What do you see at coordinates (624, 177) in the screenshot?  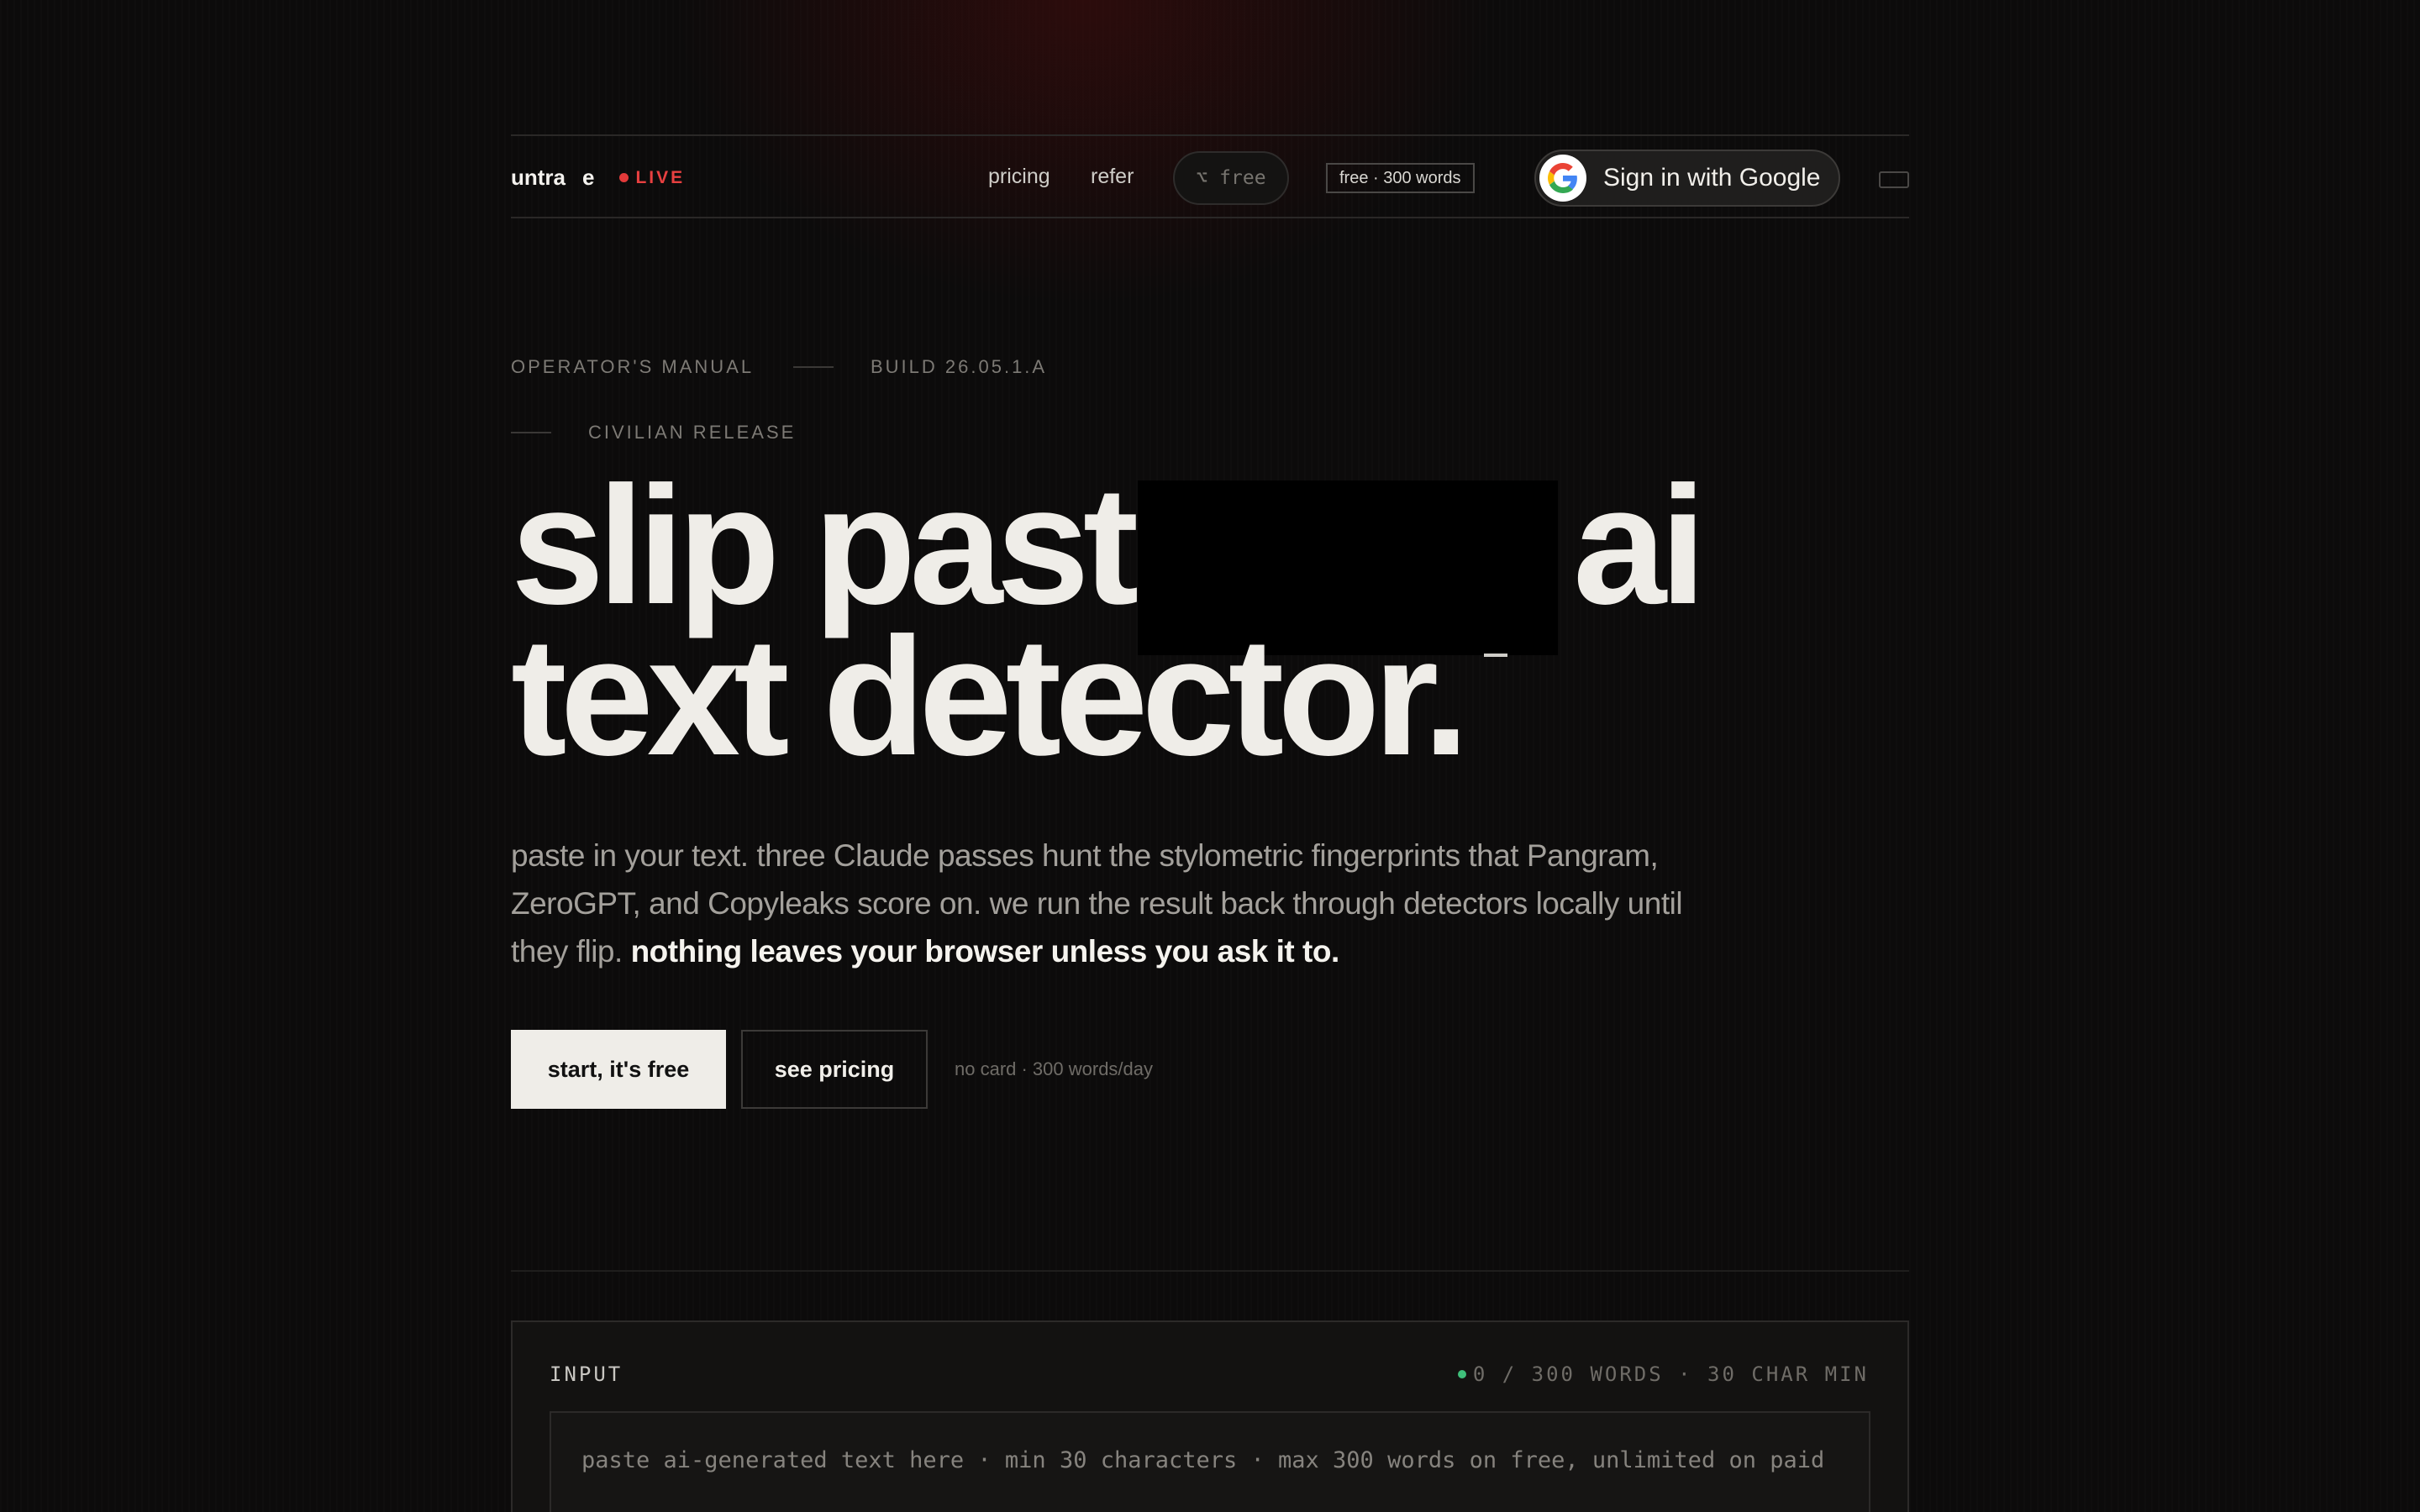 I see `live-dot-icon` at bounding box center [624, 177].